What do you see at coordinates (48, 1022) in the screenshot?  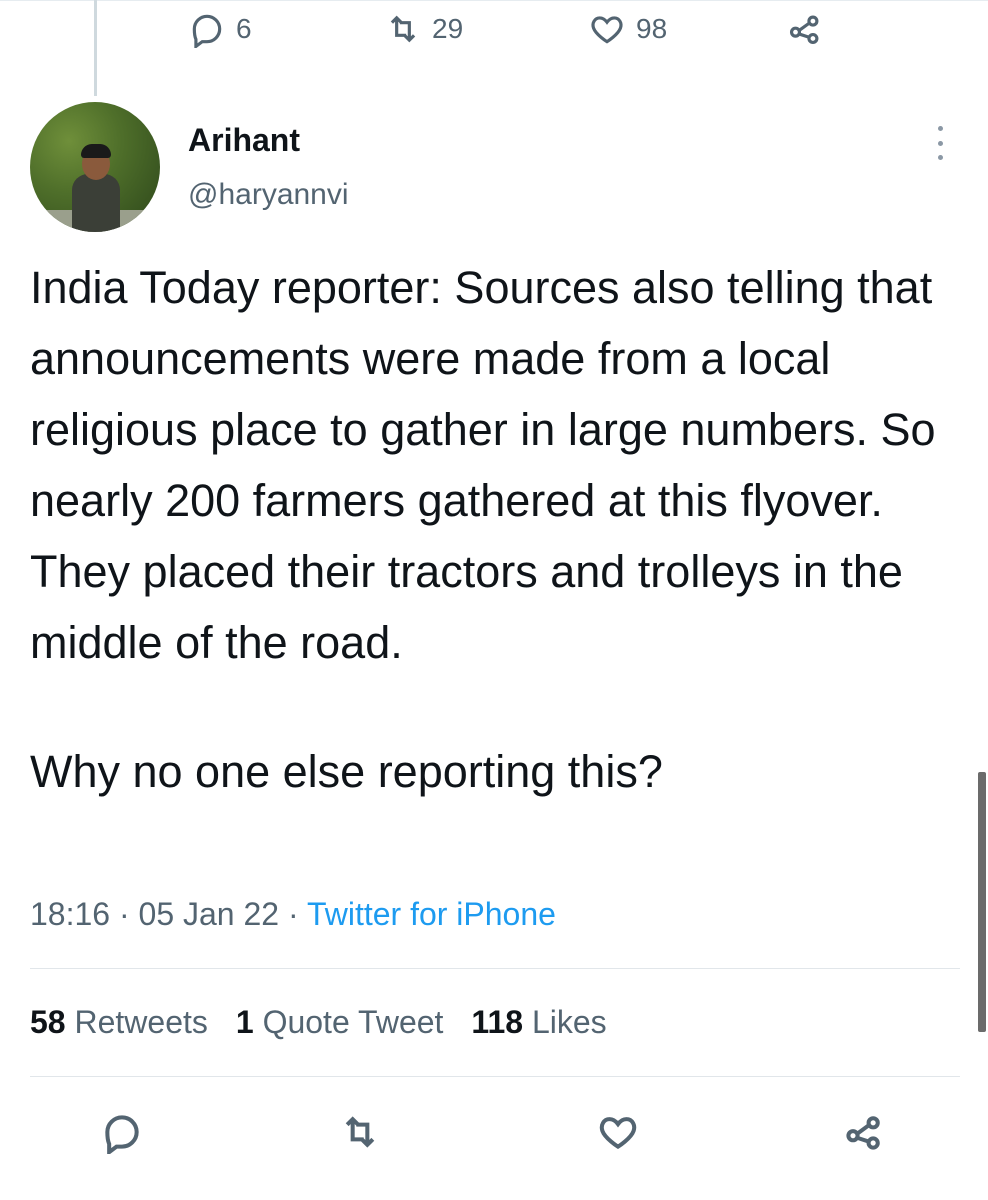 I see `retweets-count: 58` at bounding box center [48, 1022].